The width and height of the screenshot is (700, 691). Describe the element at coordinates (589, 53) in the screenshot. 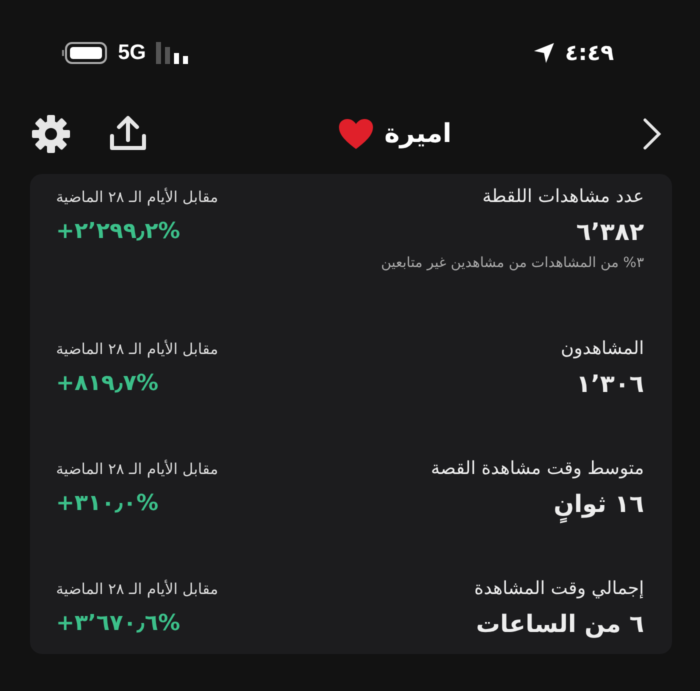

I see `status-time: ٤:٤٩` at that location.